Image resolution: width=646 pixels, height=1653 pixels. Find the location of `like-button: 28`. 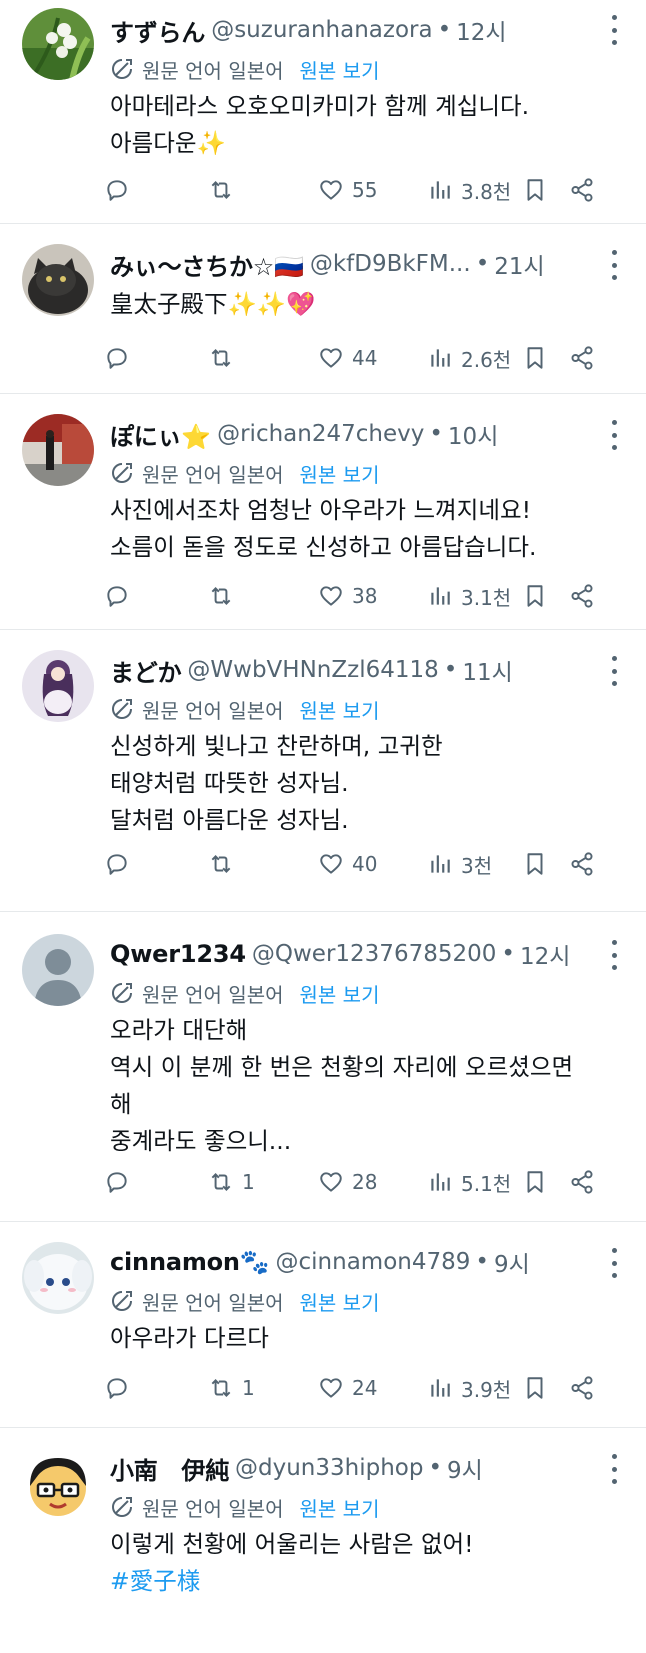

like-button: 28 is located at coordinates (347, 1182).